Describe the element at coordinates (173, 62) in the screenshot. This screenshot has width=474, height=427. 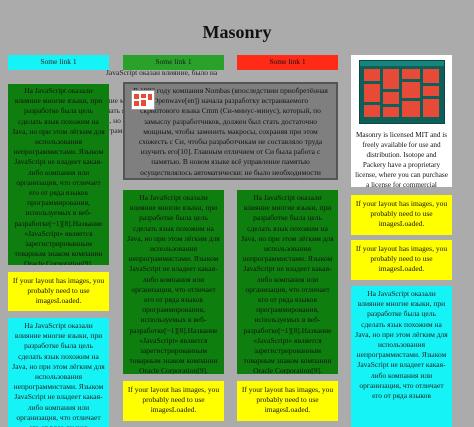
I see `link-bar-2: Some link 1` at that location.